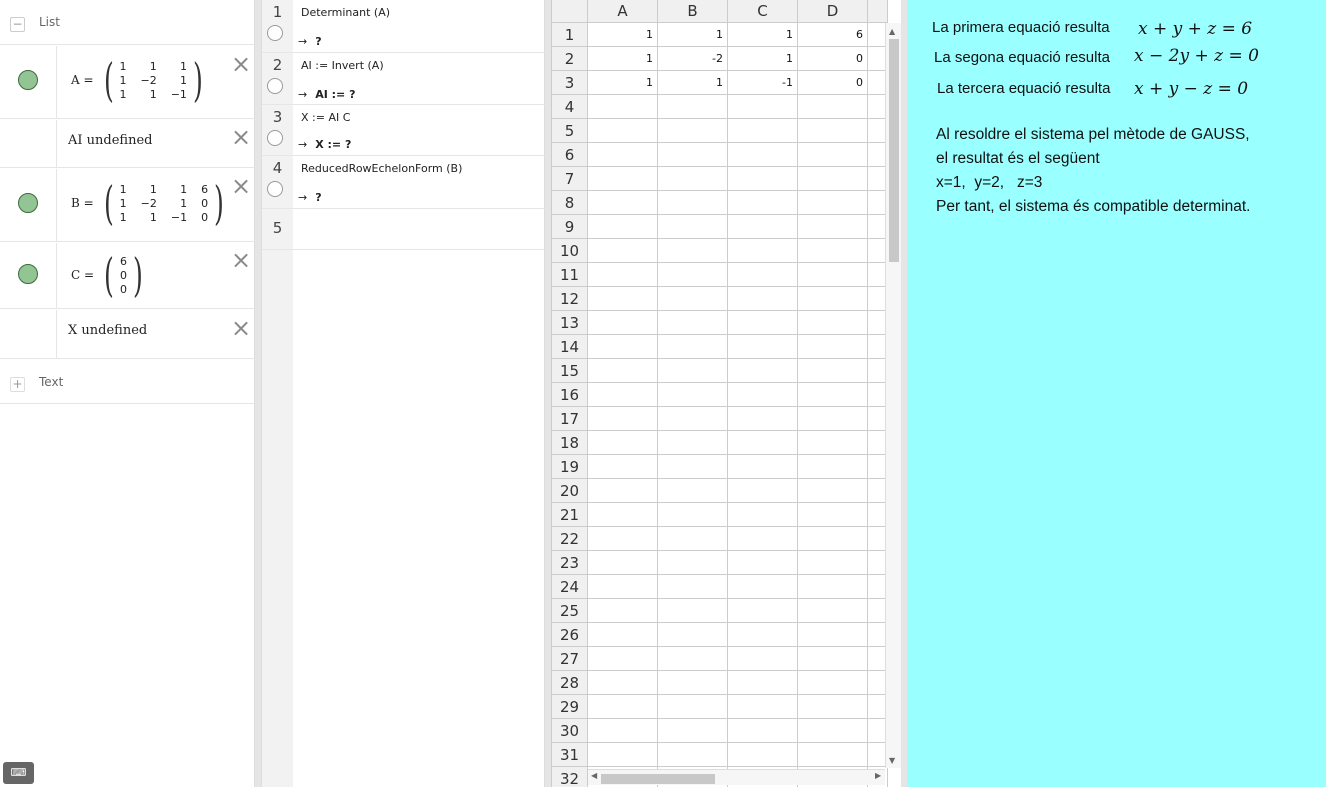  What do you see at coordinates (570, 107) in the screenshot?
I see `row-header-4: 4` at bounding box center [570, 107].